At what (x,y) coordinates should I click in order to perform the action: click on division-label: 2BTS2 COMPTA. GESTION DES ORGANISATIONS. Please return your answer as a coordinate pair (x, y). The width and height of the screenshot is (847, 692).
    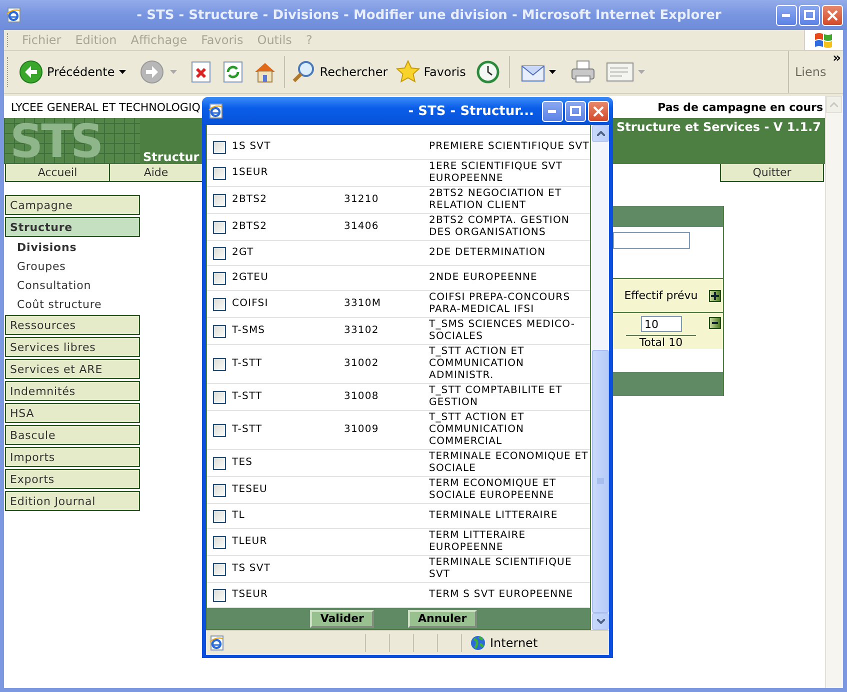
    Looking at the image, I should click on (500, 227).